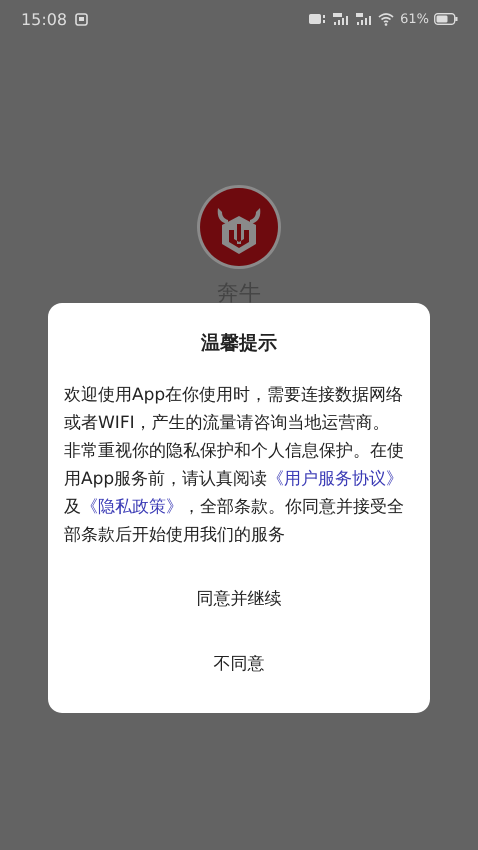  I want to click on notification-icon, so click(81, 19).